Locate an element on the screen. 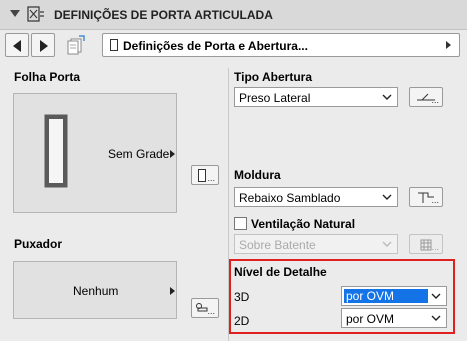  panel-header: DEFINIÇÕES DE PORTA ARTICULADA is located at coordinates (233, 15).